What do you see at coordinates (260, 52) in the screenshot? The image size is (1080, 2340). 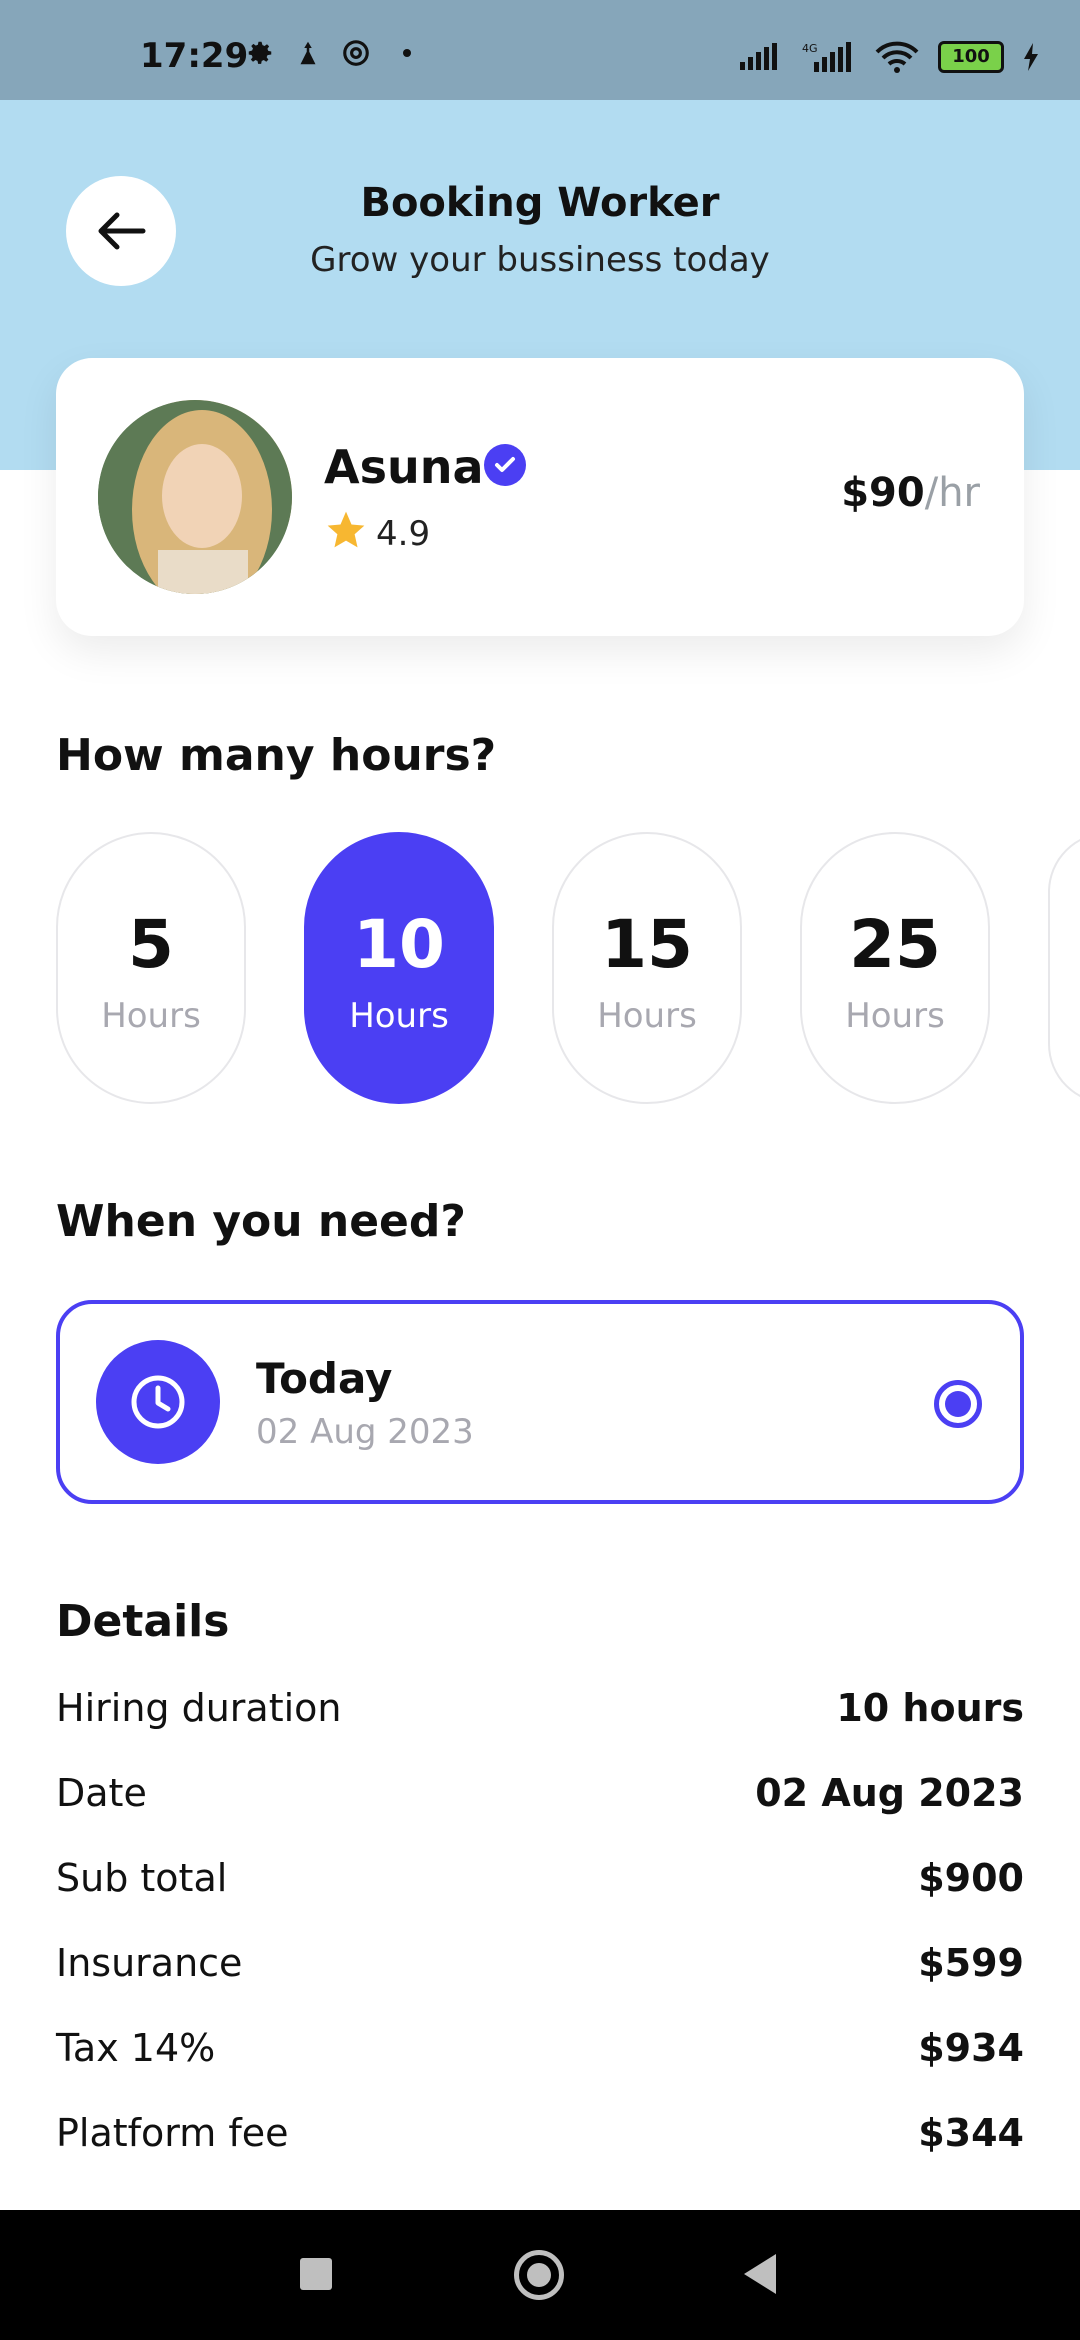 I see `settings-icon` at bounding box center [260, 52].